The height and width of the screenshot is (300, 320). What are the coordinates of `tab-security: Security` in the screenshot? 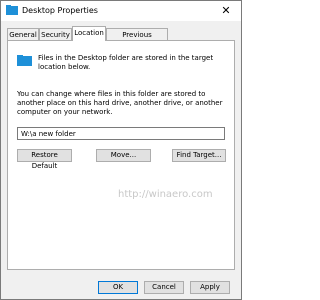 It's located at (55, 34).